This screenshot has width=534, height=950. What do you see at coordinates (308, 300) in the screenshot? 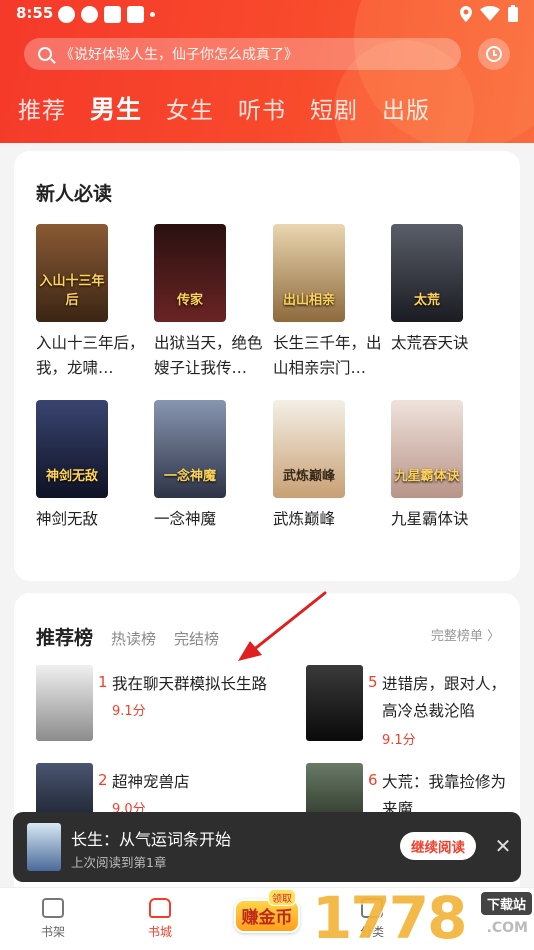
I see `cover-text: 出山相亲` at bounding box center [308, 300].